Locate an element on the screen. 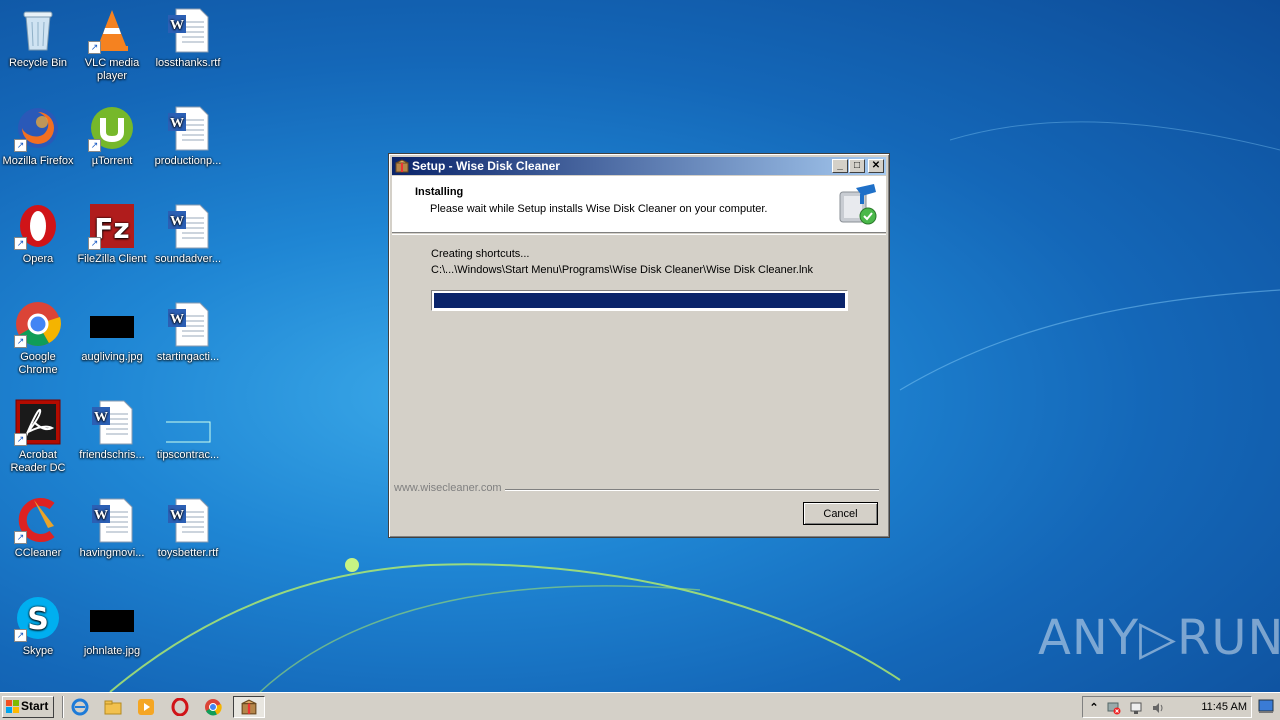 The height and width of the screenshot is (720, 1280). desktop-icon: Fz ↗ FileZilla Client is located at coordinates (112, 234).